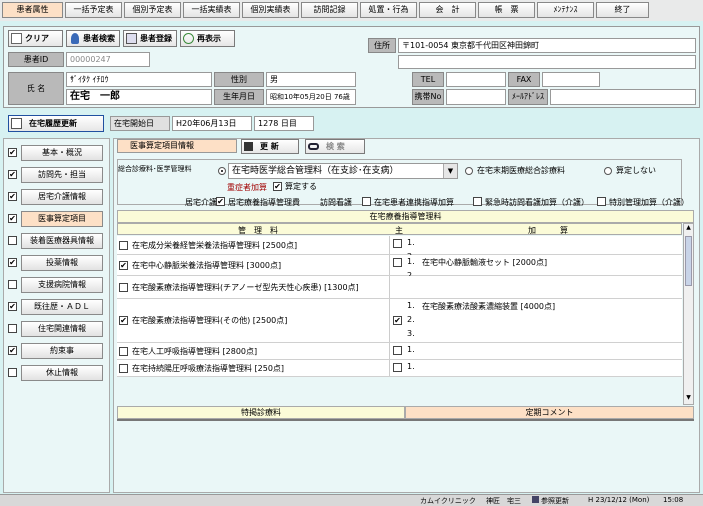 This screenshot has width=703, height=506. I want to click on renkei-label: 在宅患者連携指導加算, so click(414, 202).